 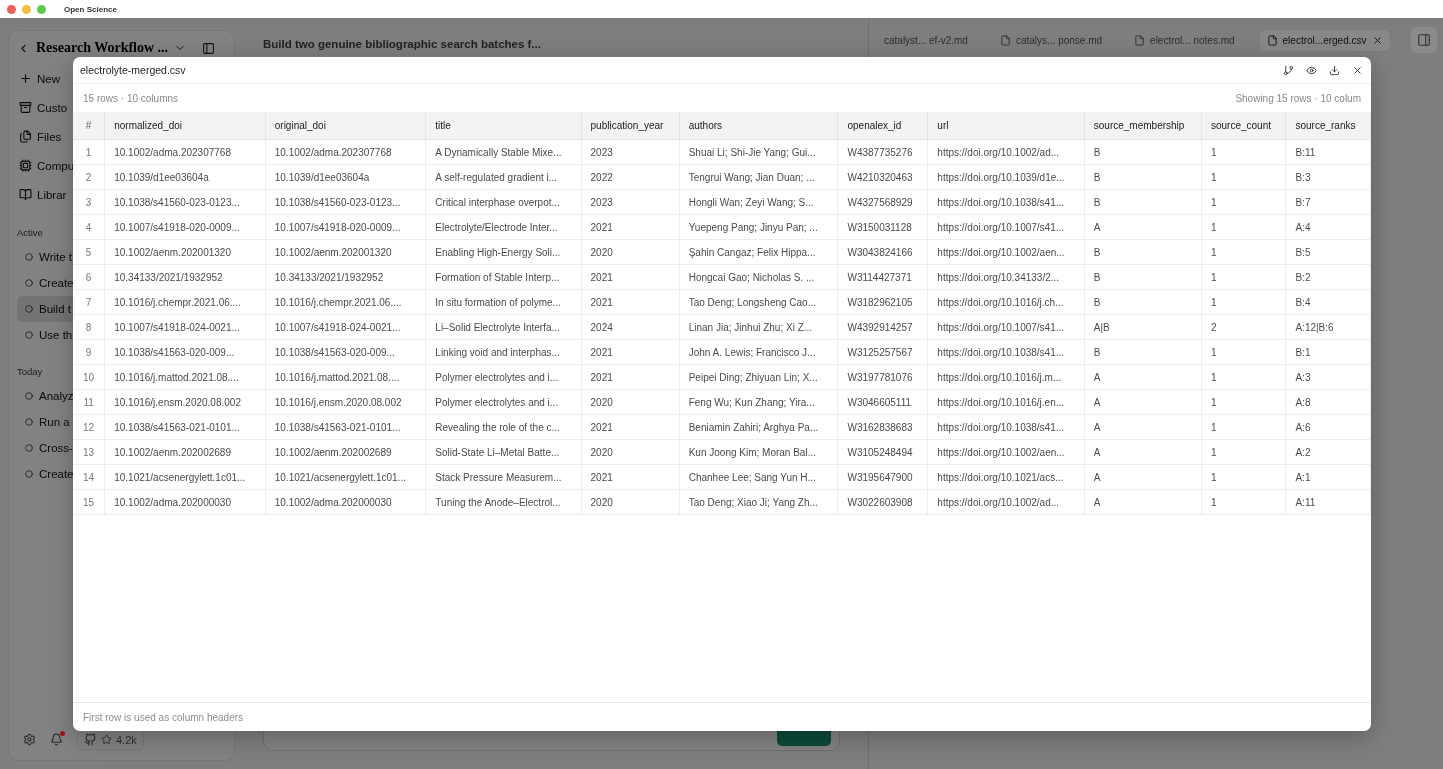 I want to click on column-header: source_membership, so click(x=1143, y=126).